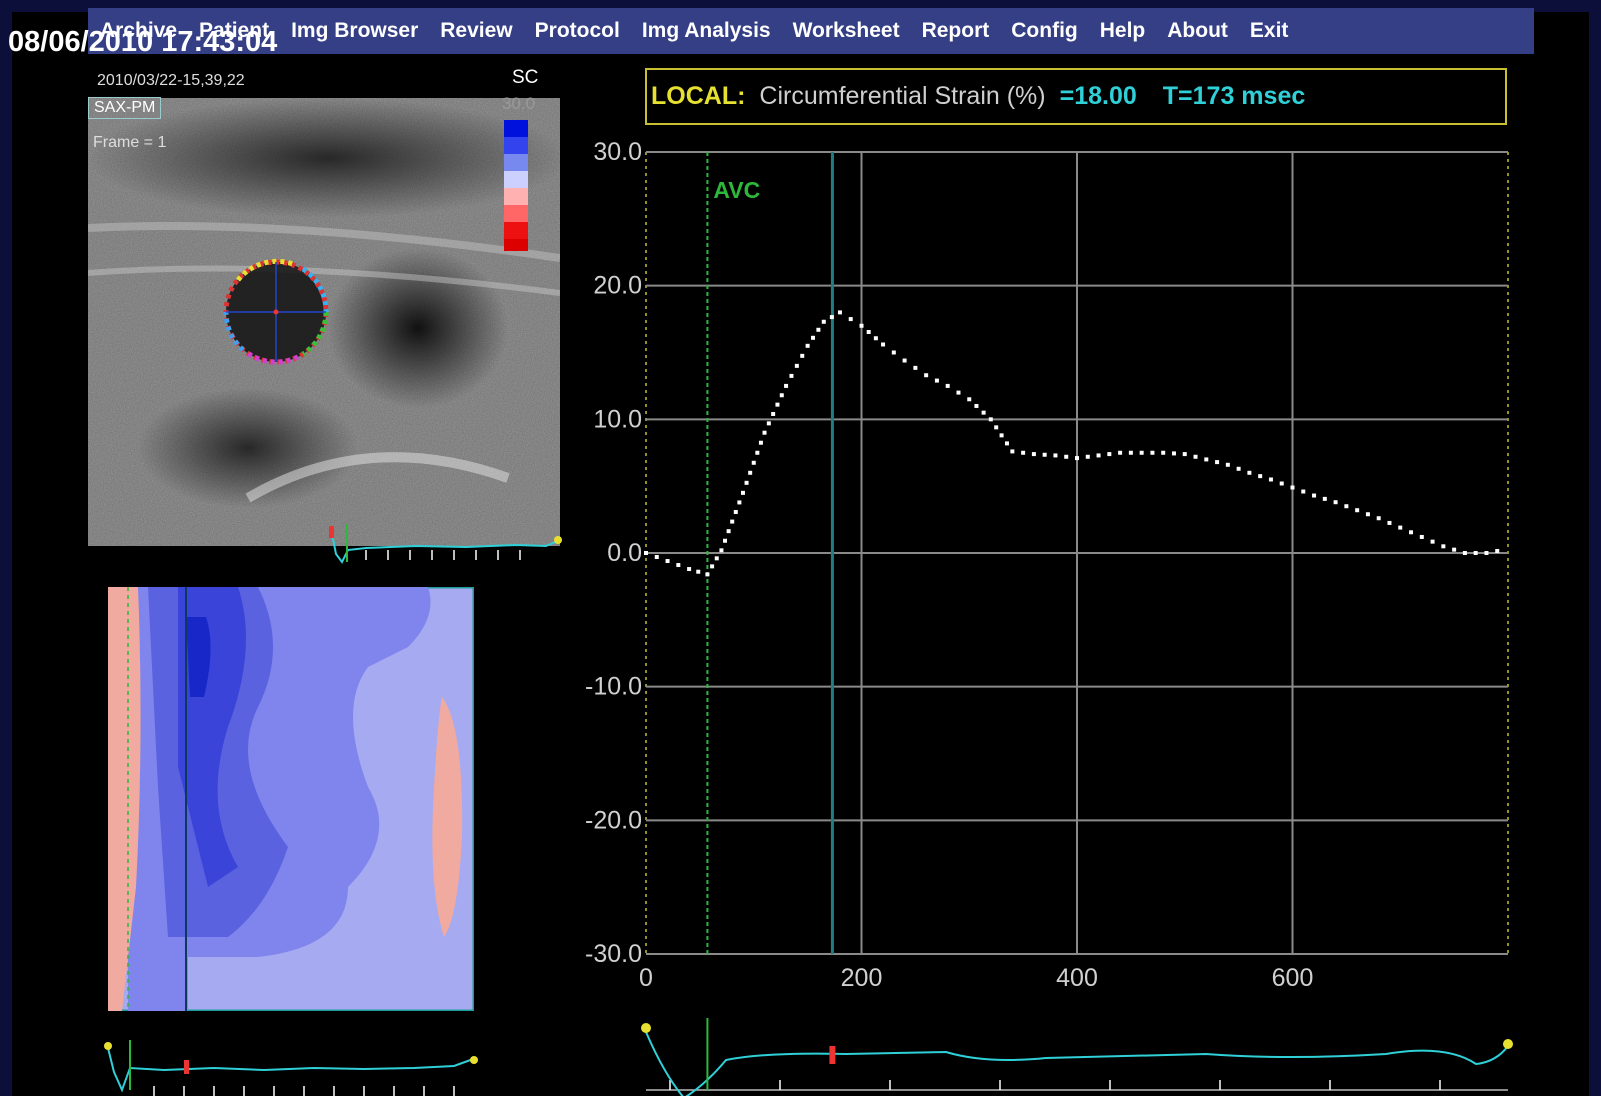  Describe the element at coordinates (525, 77) in the screenshot. I see `scale-label: SC` at that location.